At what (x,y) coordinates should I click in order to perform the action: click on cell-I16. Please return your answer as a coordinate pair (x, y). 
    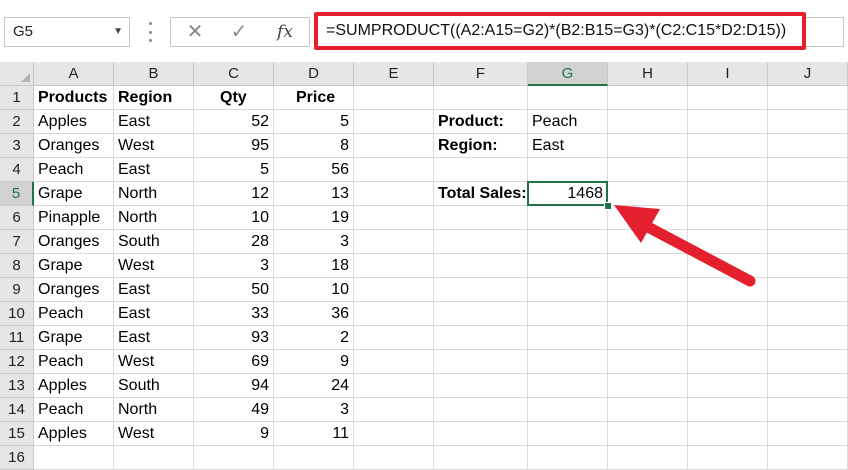
    Looking at the image, I should click on (728, 458).